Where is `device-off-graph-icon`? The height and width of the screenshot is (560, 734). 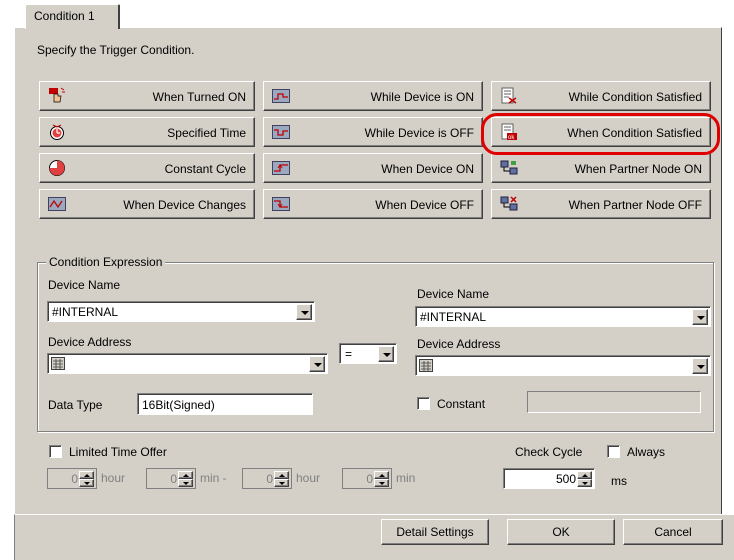
device-off-graph-icon is located at coordinates (281, 132).